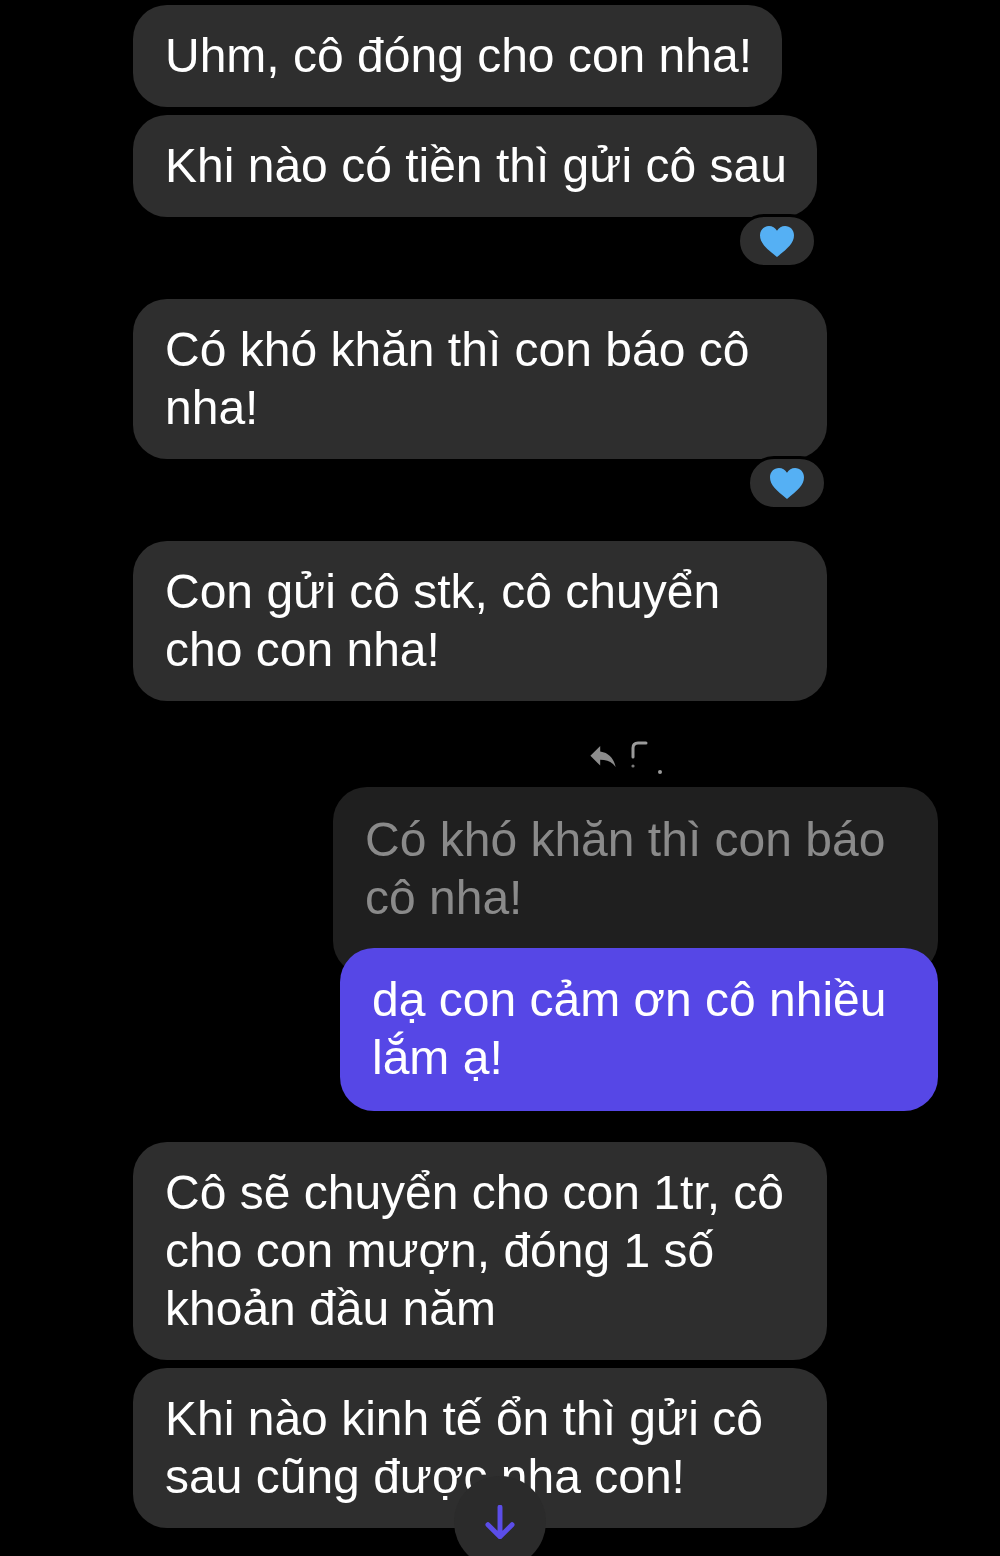 This screenshot has height=1556, width=1000. I want to click on sent-message: dạ con cảm ơn cô nhiều lắm ạ!, so click(639, 1029).